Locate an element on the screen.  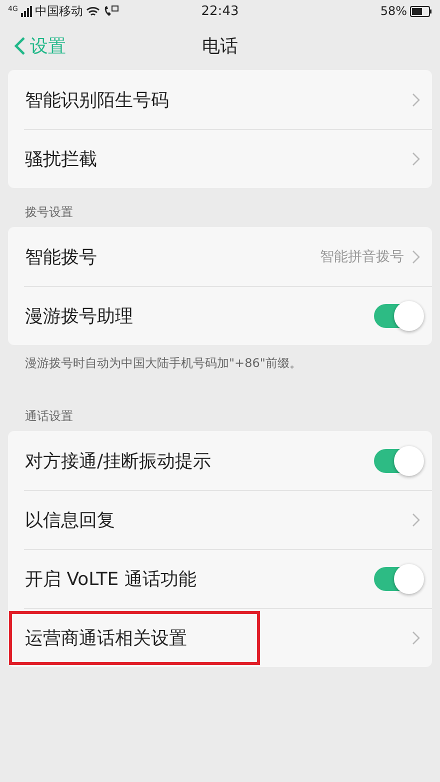
setting-label: 智能识别陌生号码 is located at coordinates (97, 100).